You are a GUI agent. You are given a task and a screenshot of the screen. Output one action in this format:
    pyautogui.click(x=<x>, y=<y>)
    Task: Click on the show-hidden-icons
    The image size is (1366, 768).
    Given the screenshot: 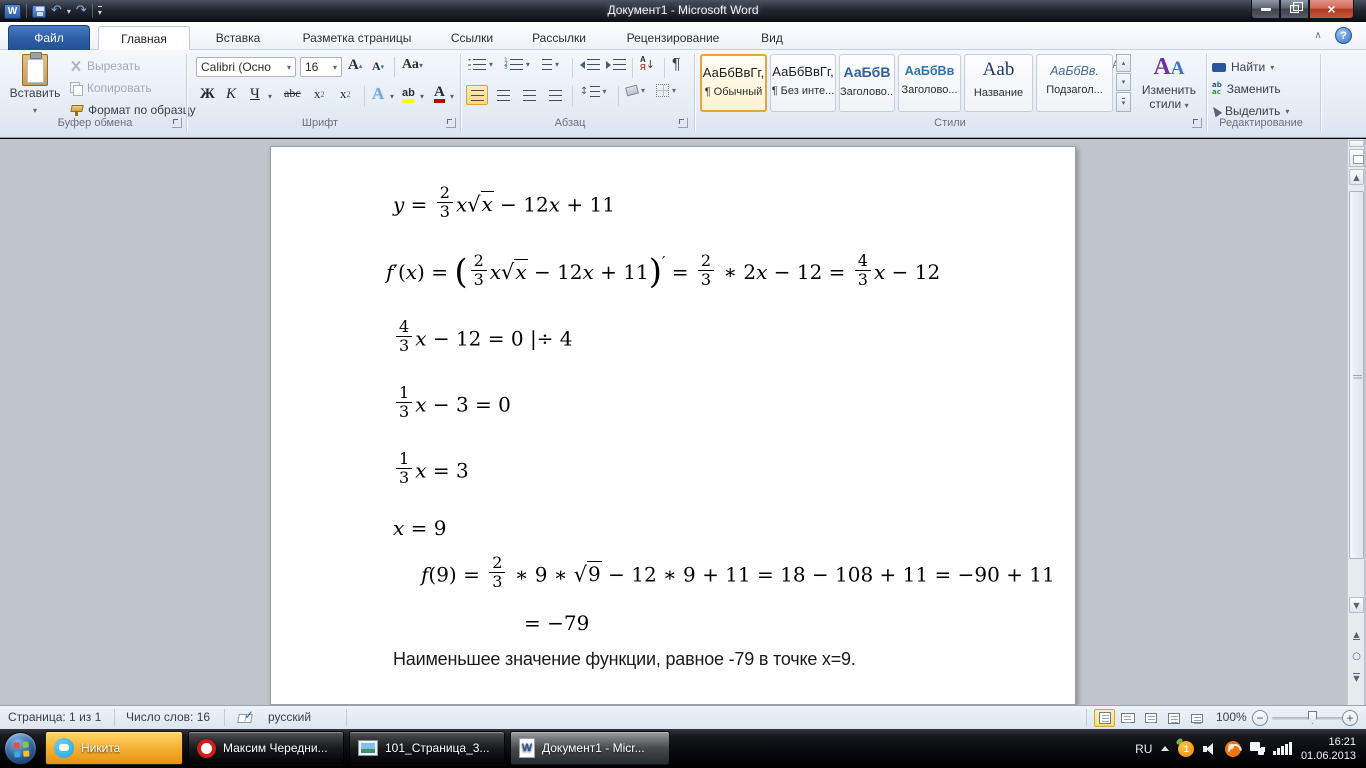 What is the action you would take?
    pyautogui.click(x=1165, y=748)
    